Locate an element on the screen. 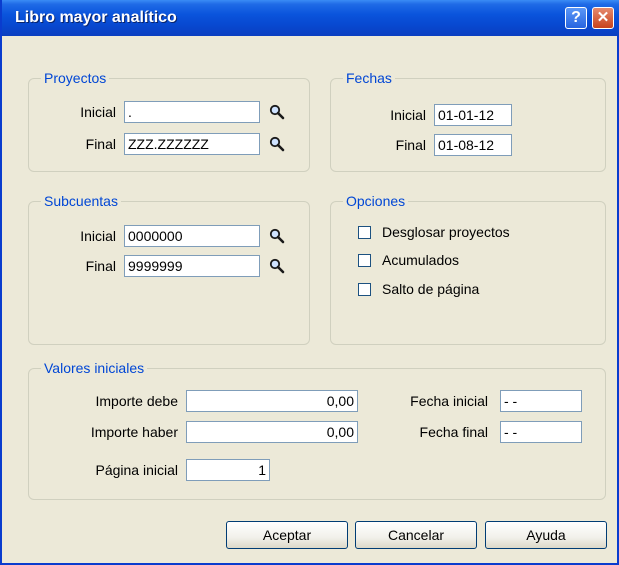 This screenshot has height=565, width=619. ayuda-button: Ayuda is located at coordinates (546, 535).